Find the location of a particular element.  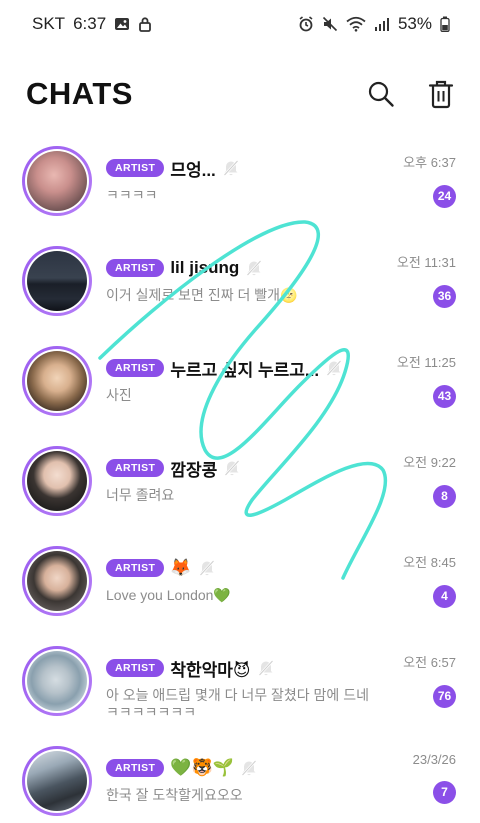

last-message: 아 오늘 애드립 몇개 다 너무 잘쳤다 맘에 드네 is located at coordinates (237, 695).